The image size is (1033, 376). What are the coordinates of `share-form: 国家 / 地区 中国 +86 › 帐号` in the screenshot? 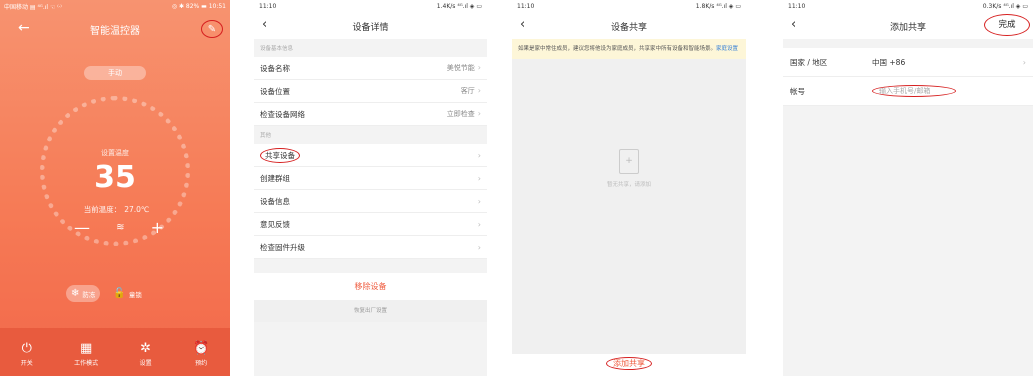 It's located at (908, 77).